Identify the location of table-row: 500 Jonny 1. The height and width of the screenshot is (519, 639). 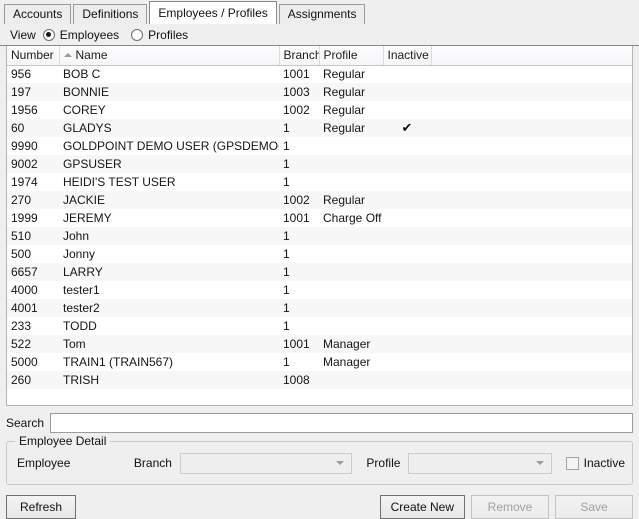
(319, 254).